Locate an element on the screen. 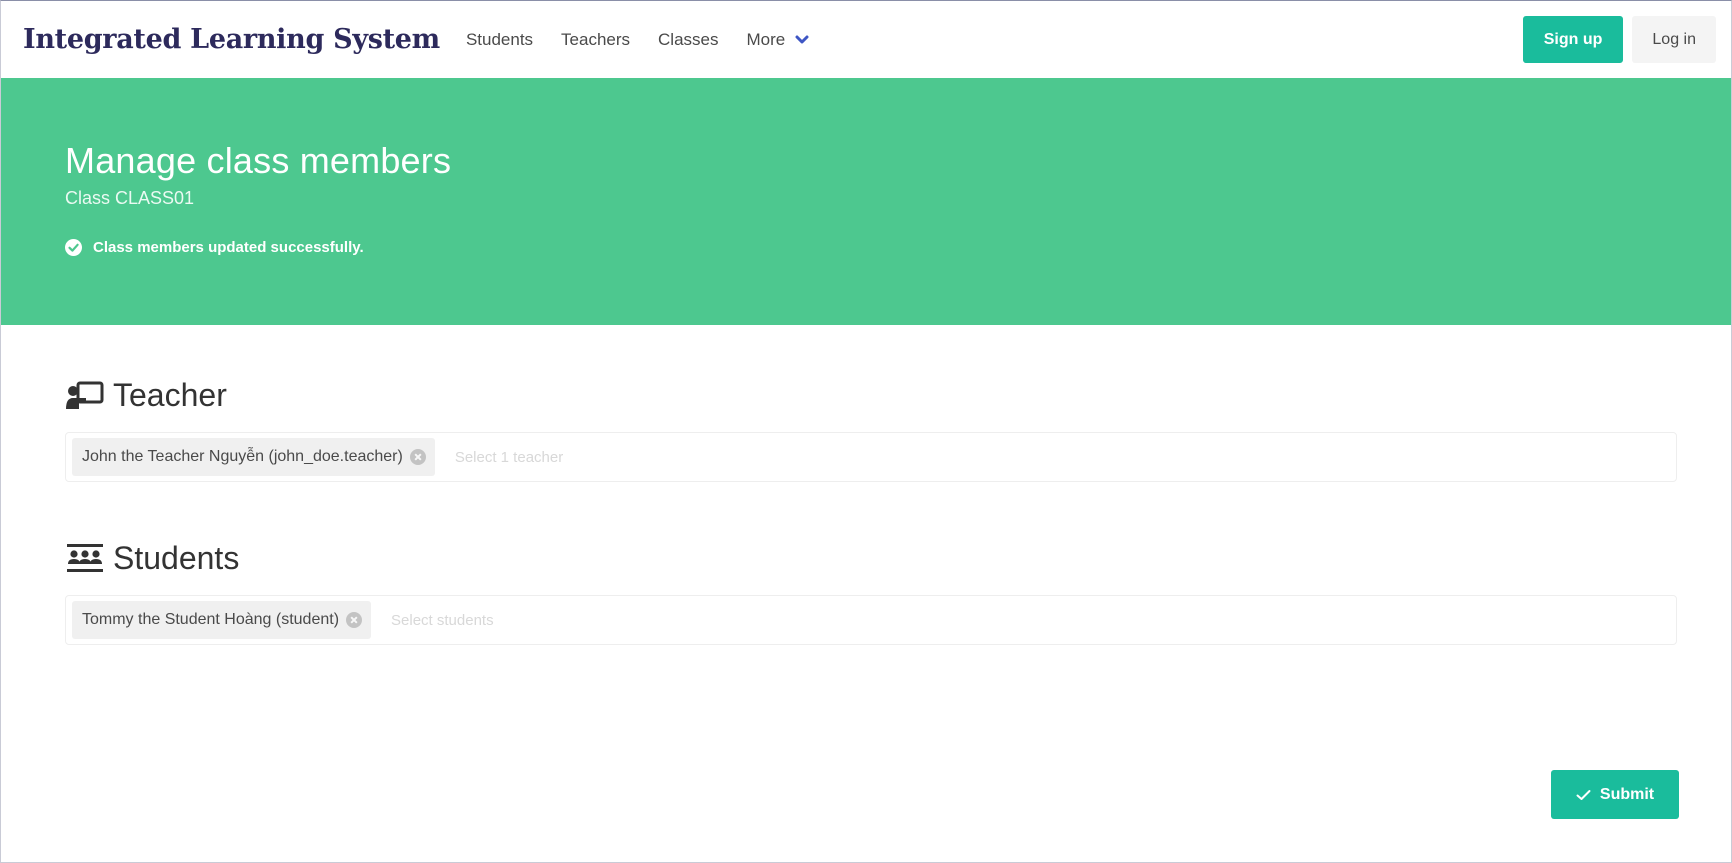 This screenshot has width=1732, height=863. students-search-input is located at coordinates (591, 620).